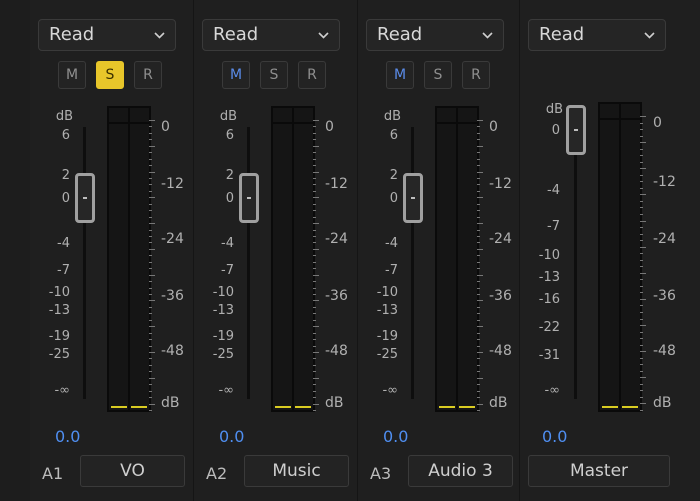 This screenshot has width=700, height=501. What do you see at coordinates (599, 471) in the screenshot?
I see `track-name-field: Master` at bounding box center [599, 471].